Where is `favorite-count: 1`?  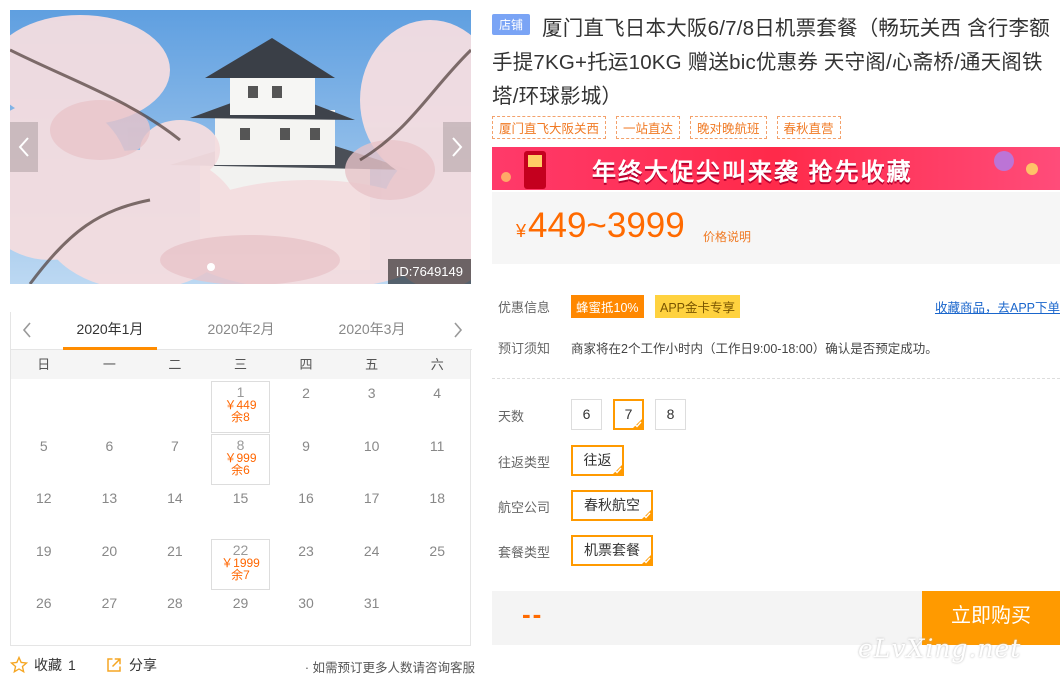 favorite-count: 1 is located at coordinates (72, 665).